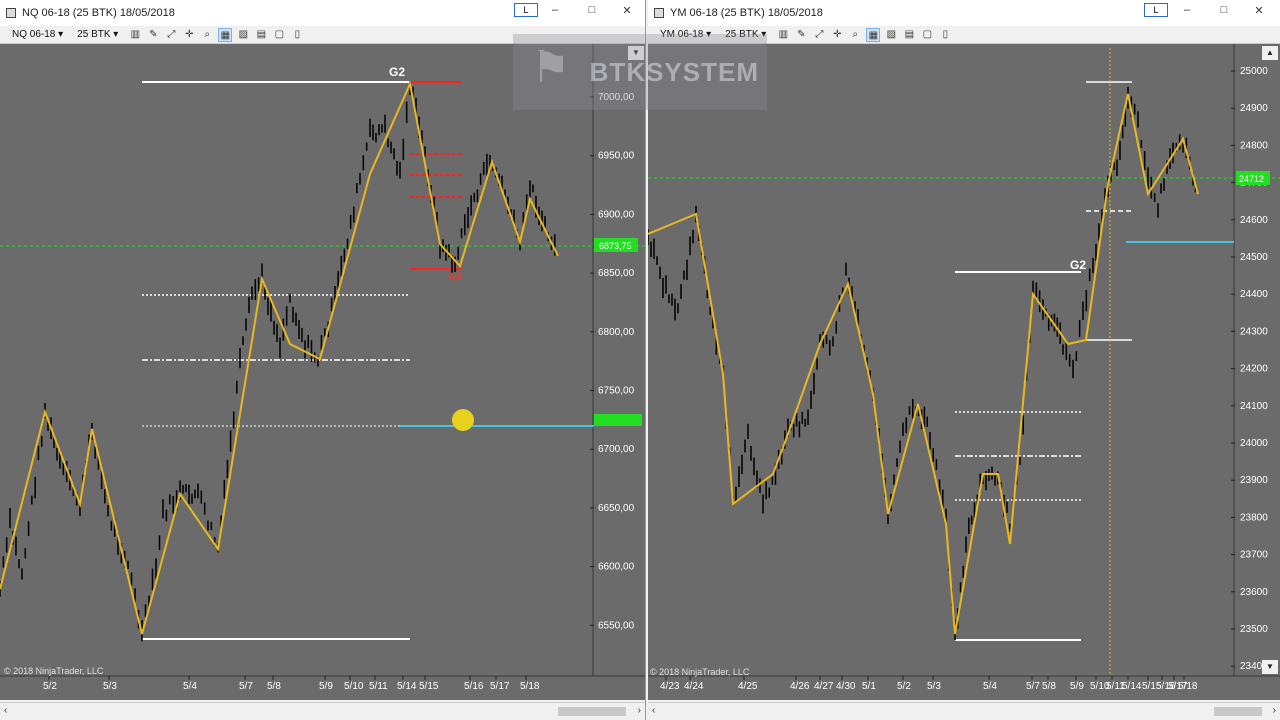 Image resolution: width=1280 pixels, height=720 pixels. Describe the element at coordinates (474, 686) in the screenshot. I see `date-tick-label: 5/16` at that location.